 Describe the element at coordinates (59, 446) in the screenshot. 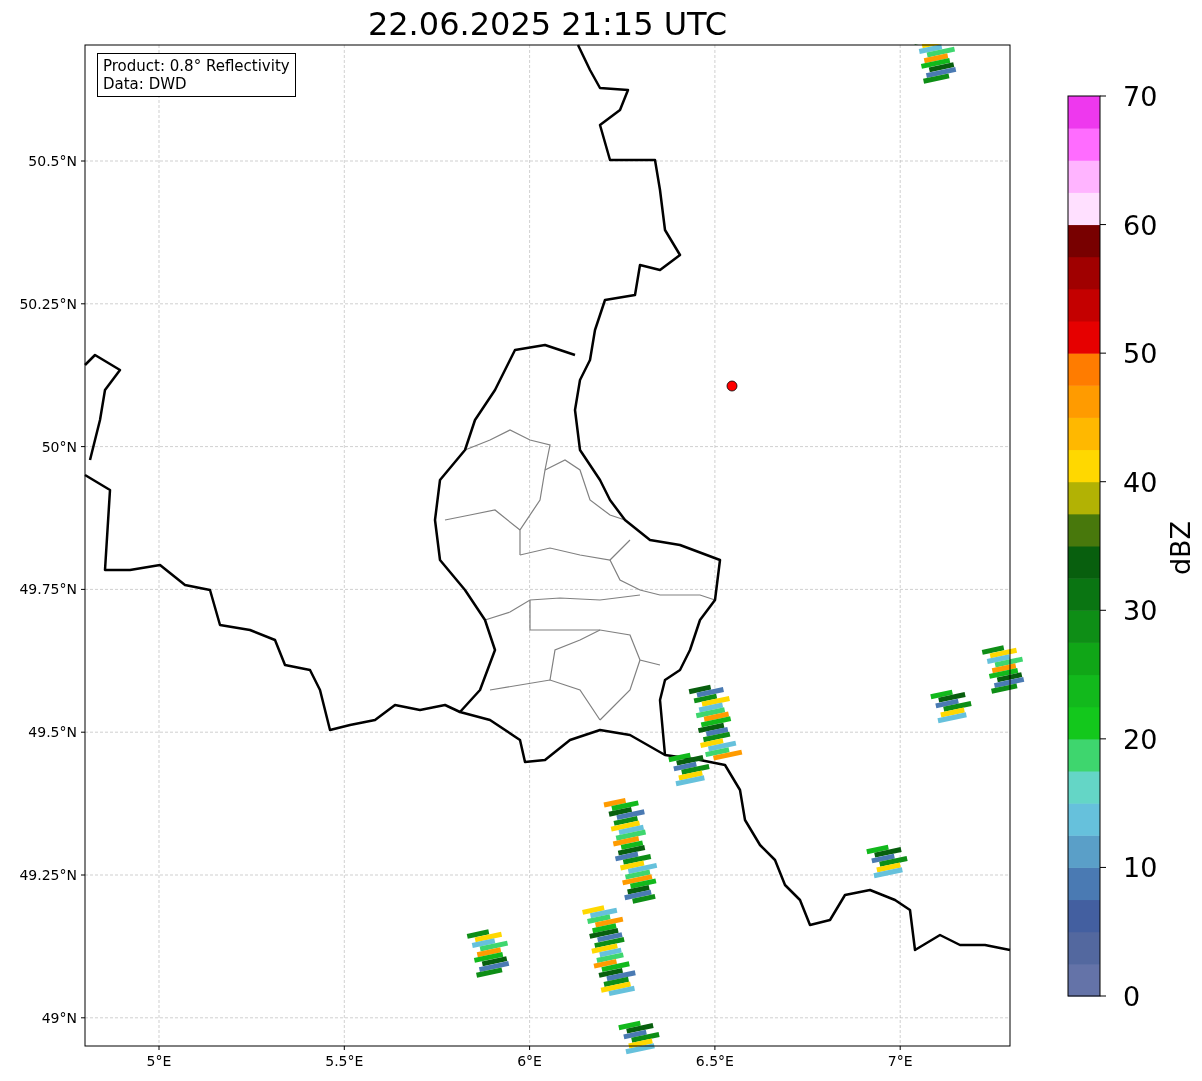

I see `axis-tick-label: 50°N` at that location.